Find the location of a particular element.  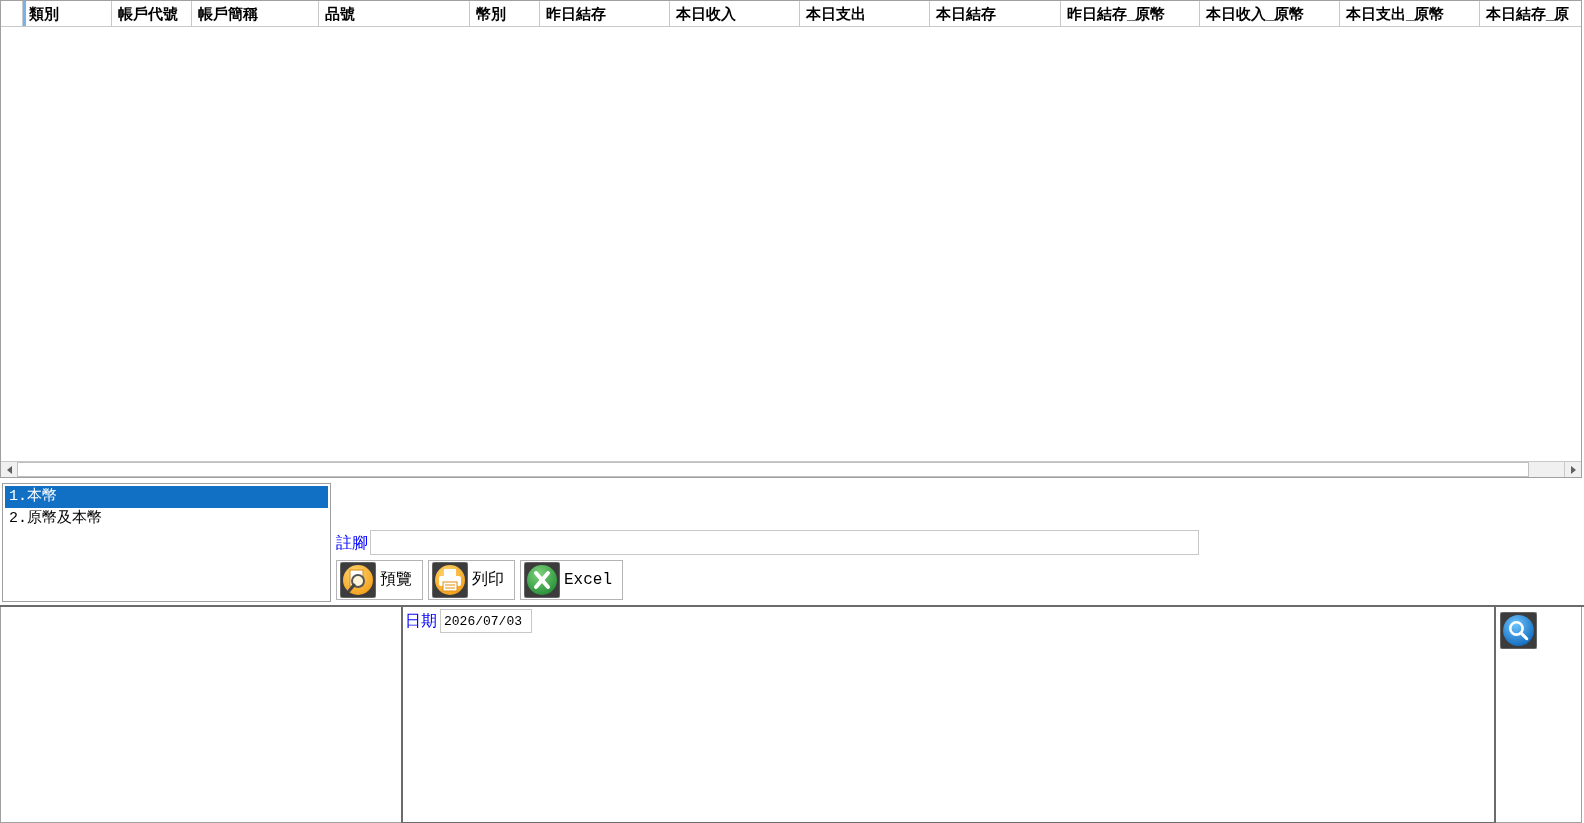

footnote-label: 註腳 is located at coordinates (352, 542).